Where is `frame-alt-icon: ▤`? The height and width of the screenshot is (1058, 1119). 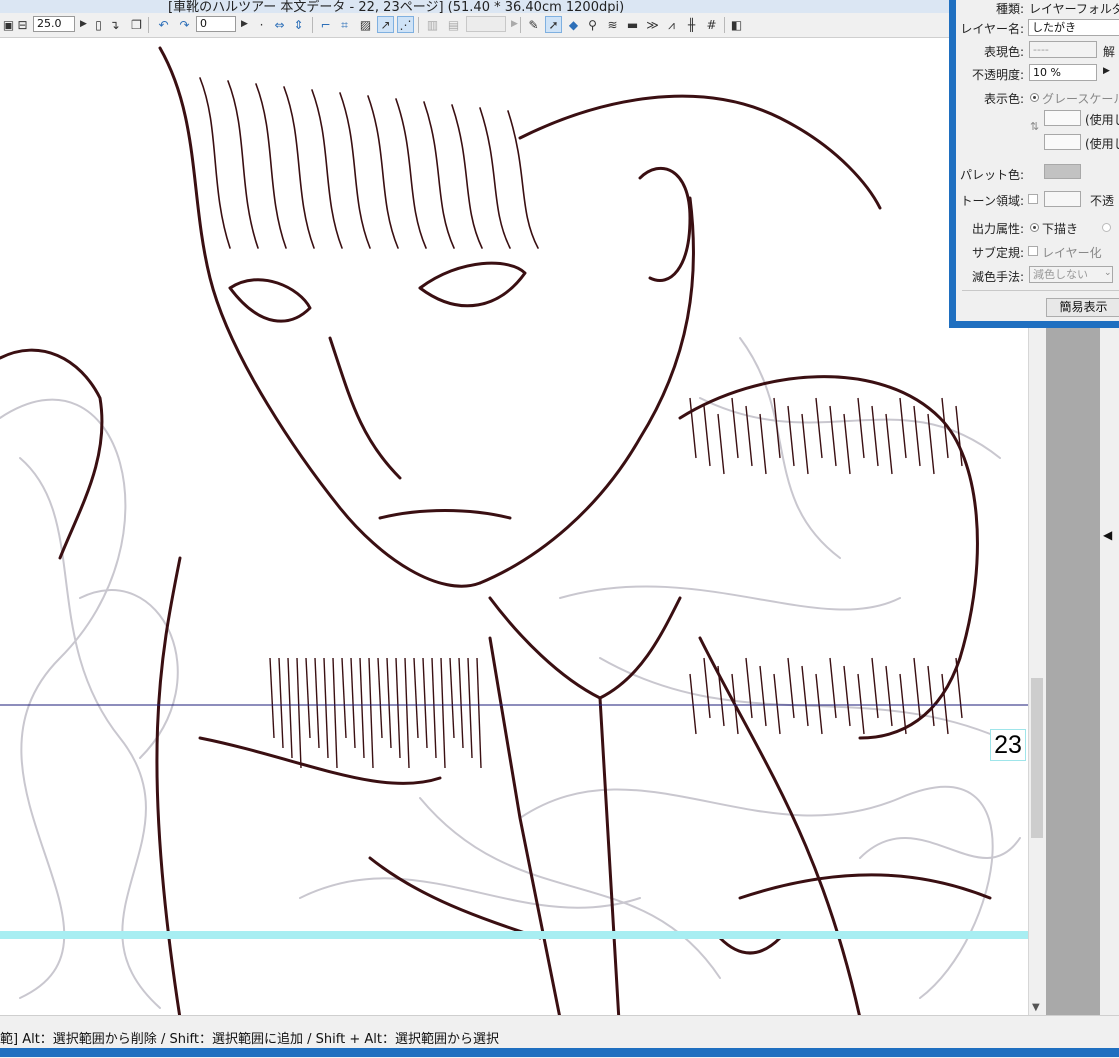
frame-alt-icon: ▤ is located at coordinates (453, 24).